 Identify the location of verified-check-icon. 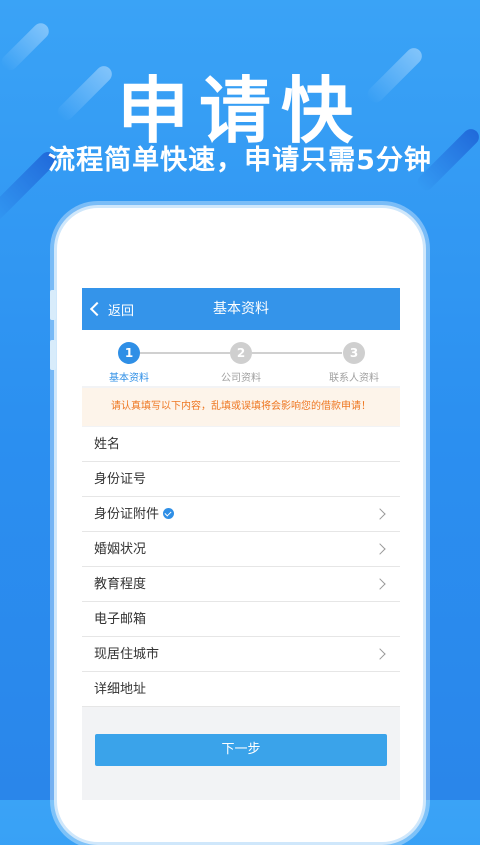
(169, 513).